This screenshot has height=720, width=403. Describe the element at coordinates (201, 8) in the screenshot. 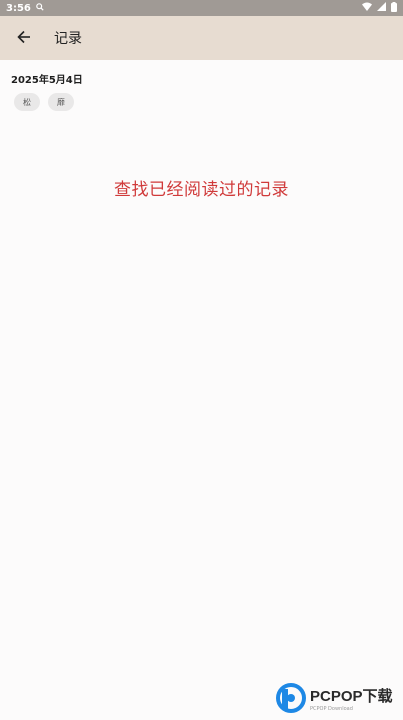

I see `status-bar: 3:56` at that location.